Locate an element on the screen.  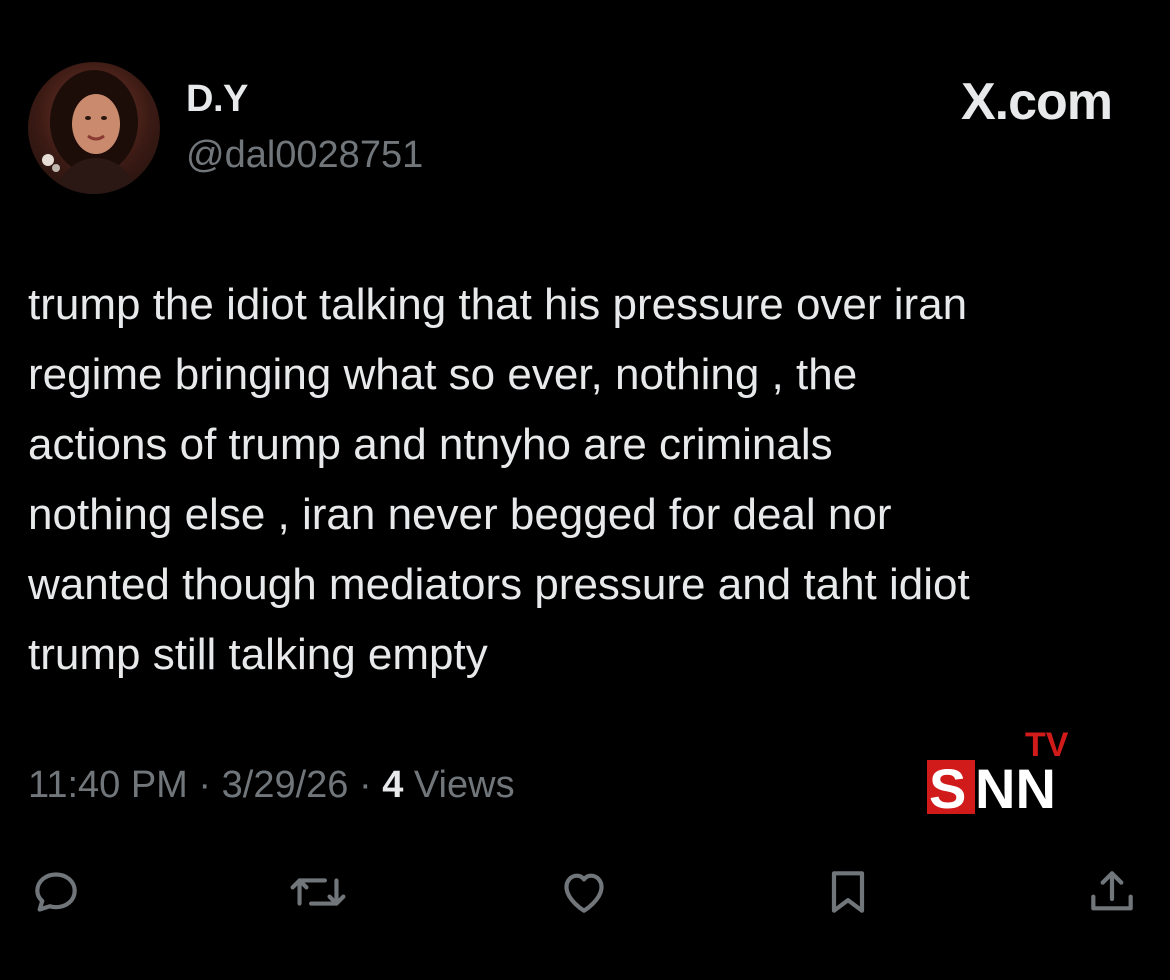
bookmark-button is located at coordinates (848, 892).